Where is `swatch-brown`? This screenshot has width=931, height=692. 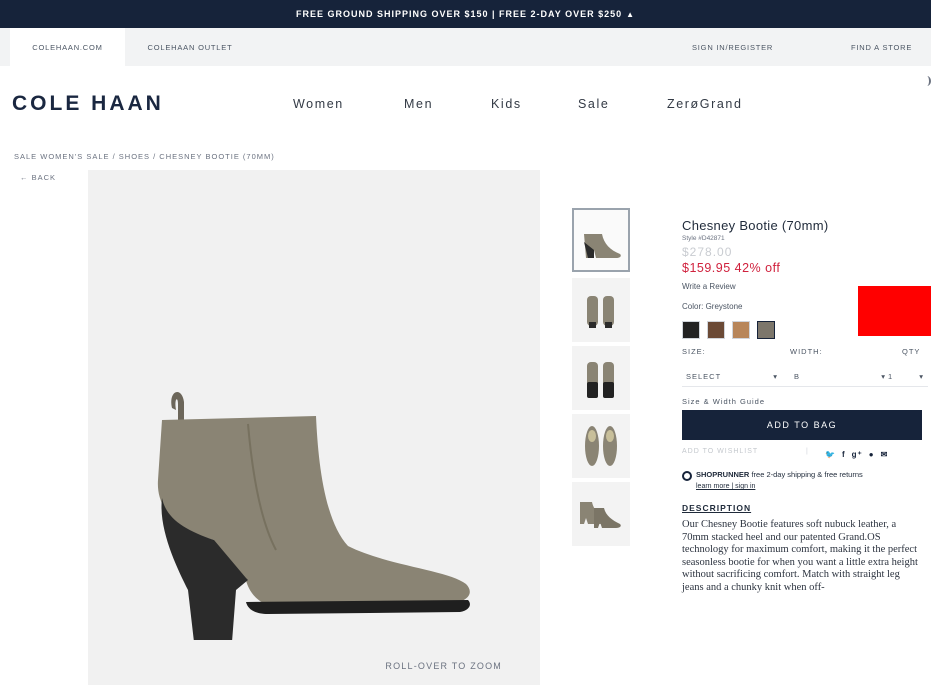
swatch-brown is located at coordinates (716, 330).